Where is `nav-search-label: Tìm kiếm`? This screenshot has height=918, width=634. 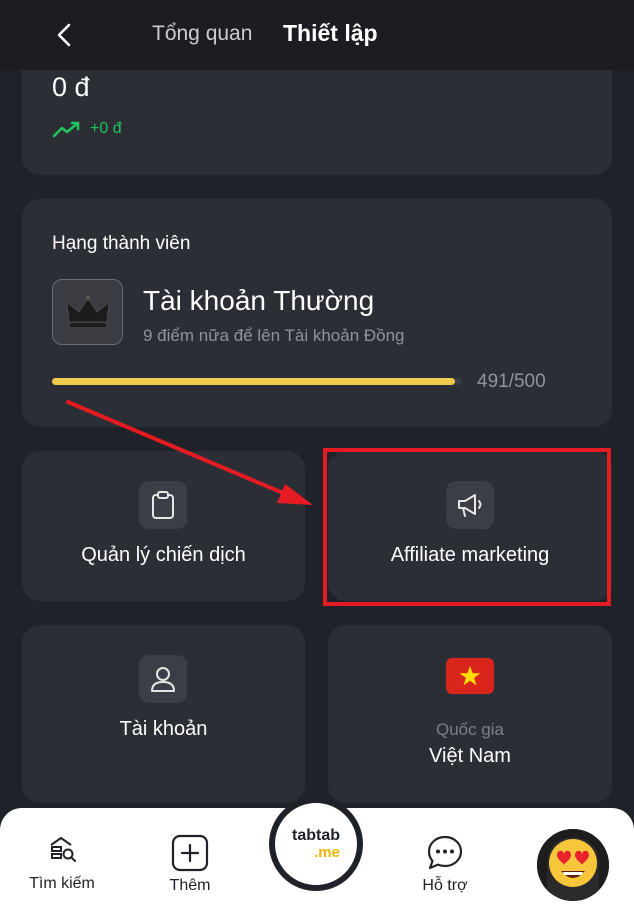 nav-search-label: Tìm kiếm is located at coordinates (62, 883).